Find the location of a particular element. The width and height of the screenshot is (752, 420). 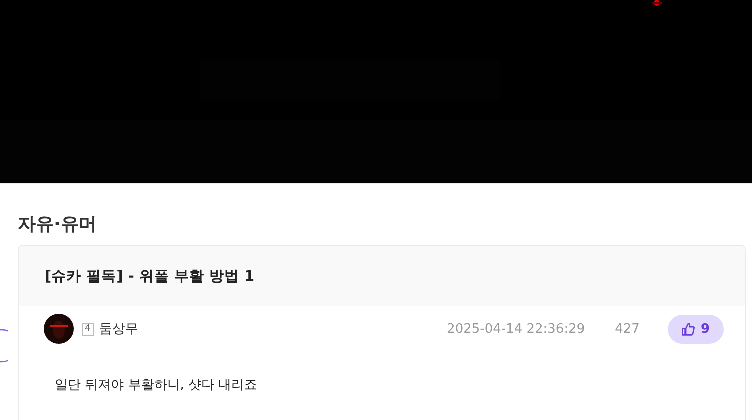

board-title: 자유·유머 is located at coordinates (58, 224).